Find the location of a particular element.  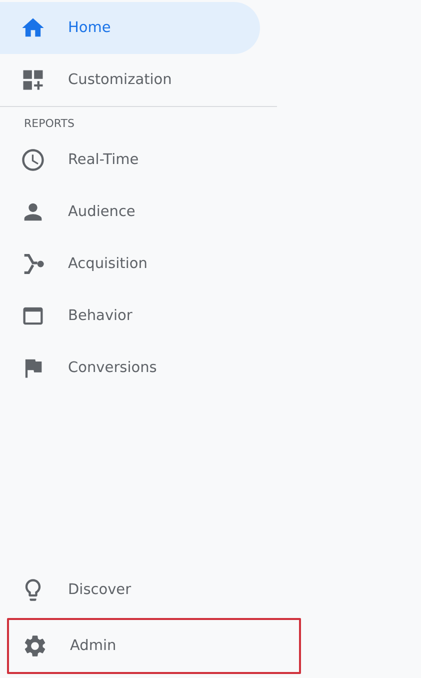

nav-item: Home is located at coordinates (130, 28).